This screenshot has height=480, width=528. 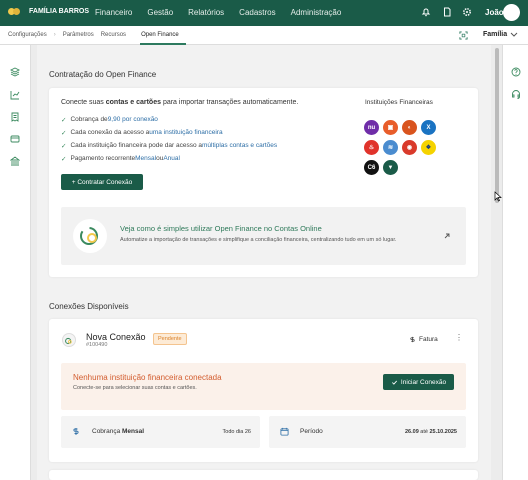 What do you see at coordinates (102, 182) in the screenshot?
I see `contract-connection-button: + Contratar Conexão` at bounding box center [102, 182].